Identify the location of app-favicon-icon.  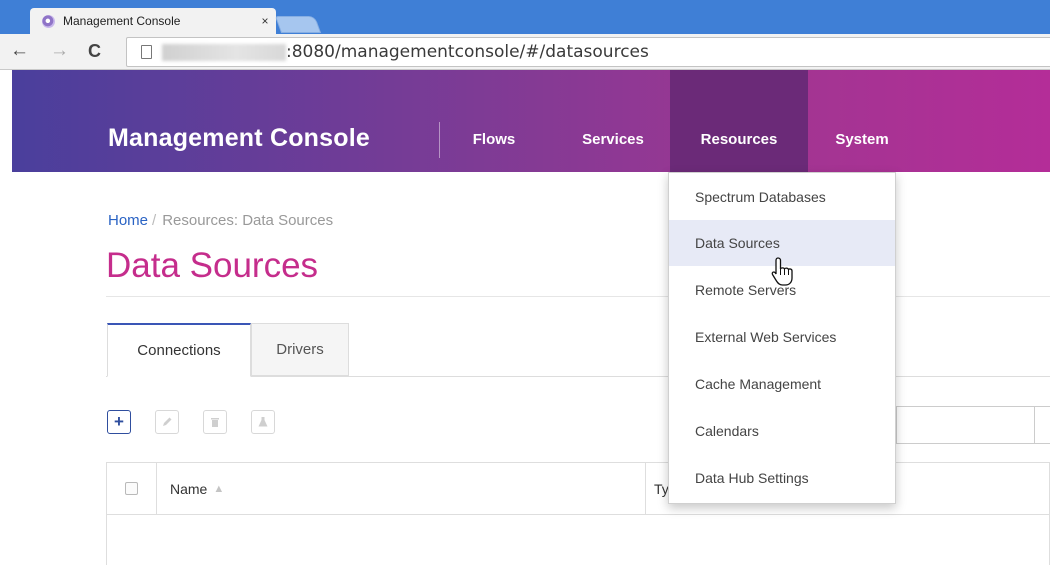
(48, 21).